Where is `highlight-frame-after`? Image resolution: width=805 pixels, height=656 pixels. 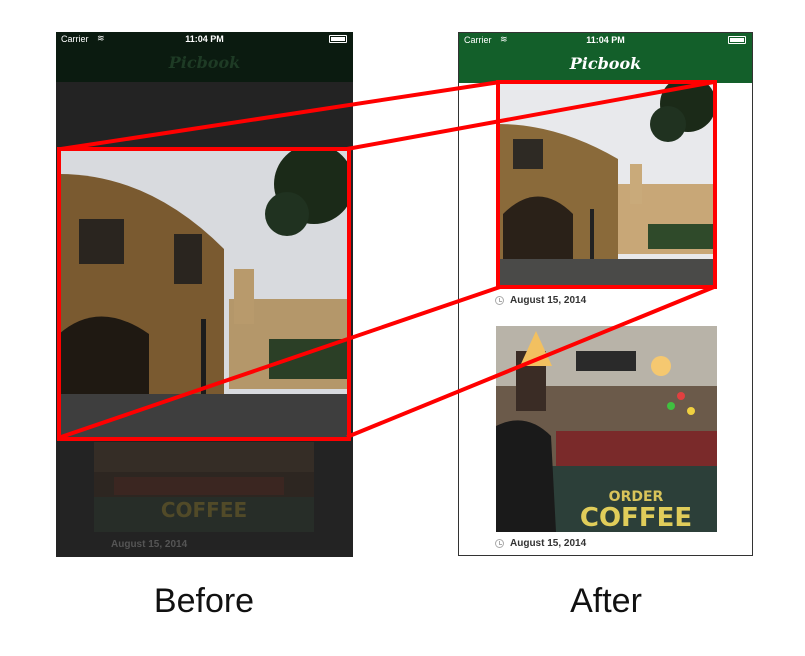 highlight-frame-after is located at coordinates (606, 184).